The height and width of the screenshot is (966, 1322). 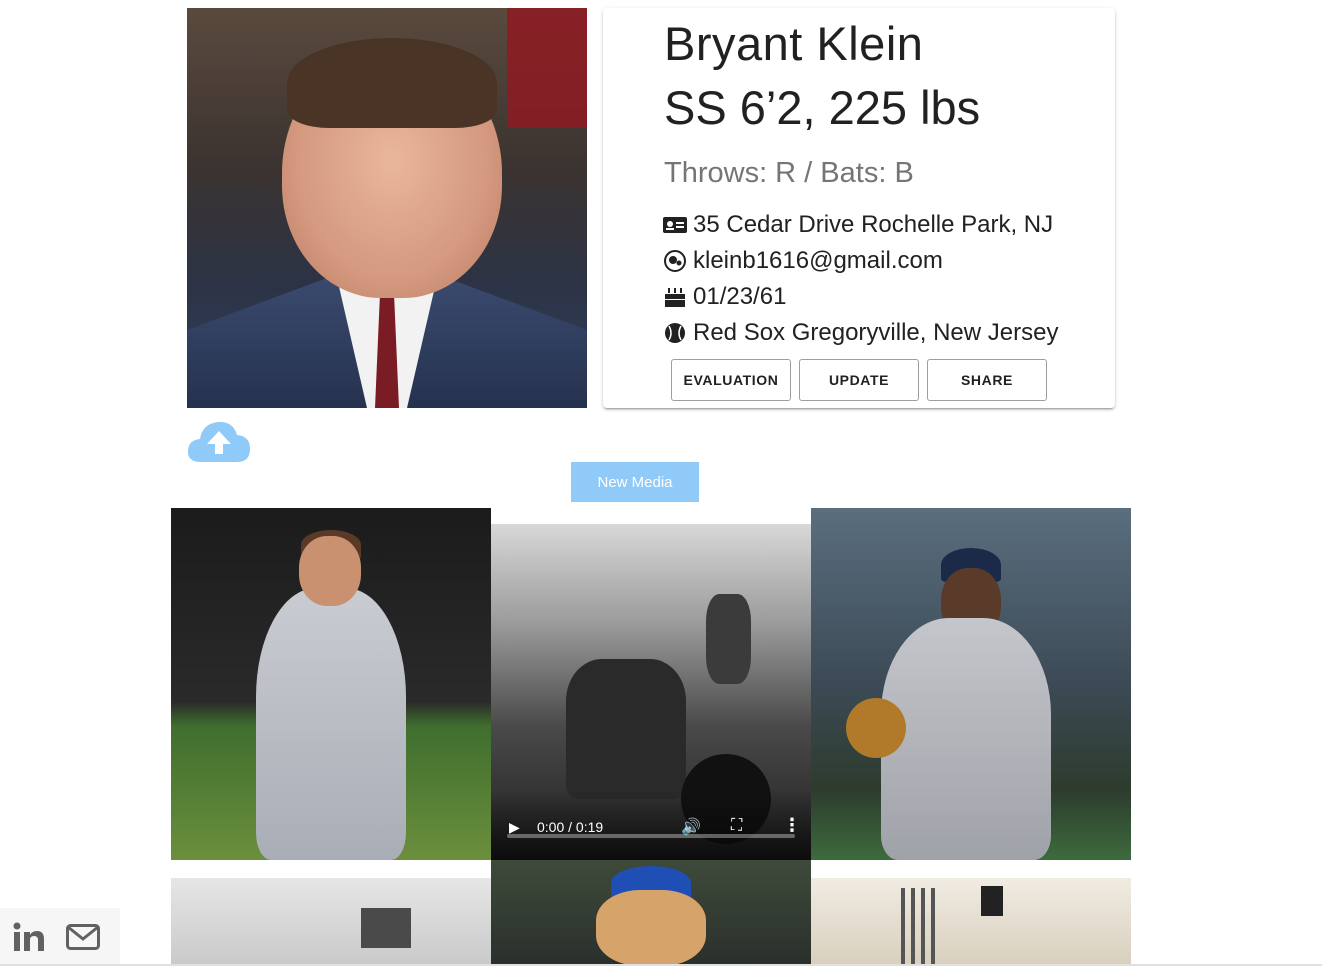 I want to click on email-row: kleinb1616@gmail.com, so click(x=803, y=261).